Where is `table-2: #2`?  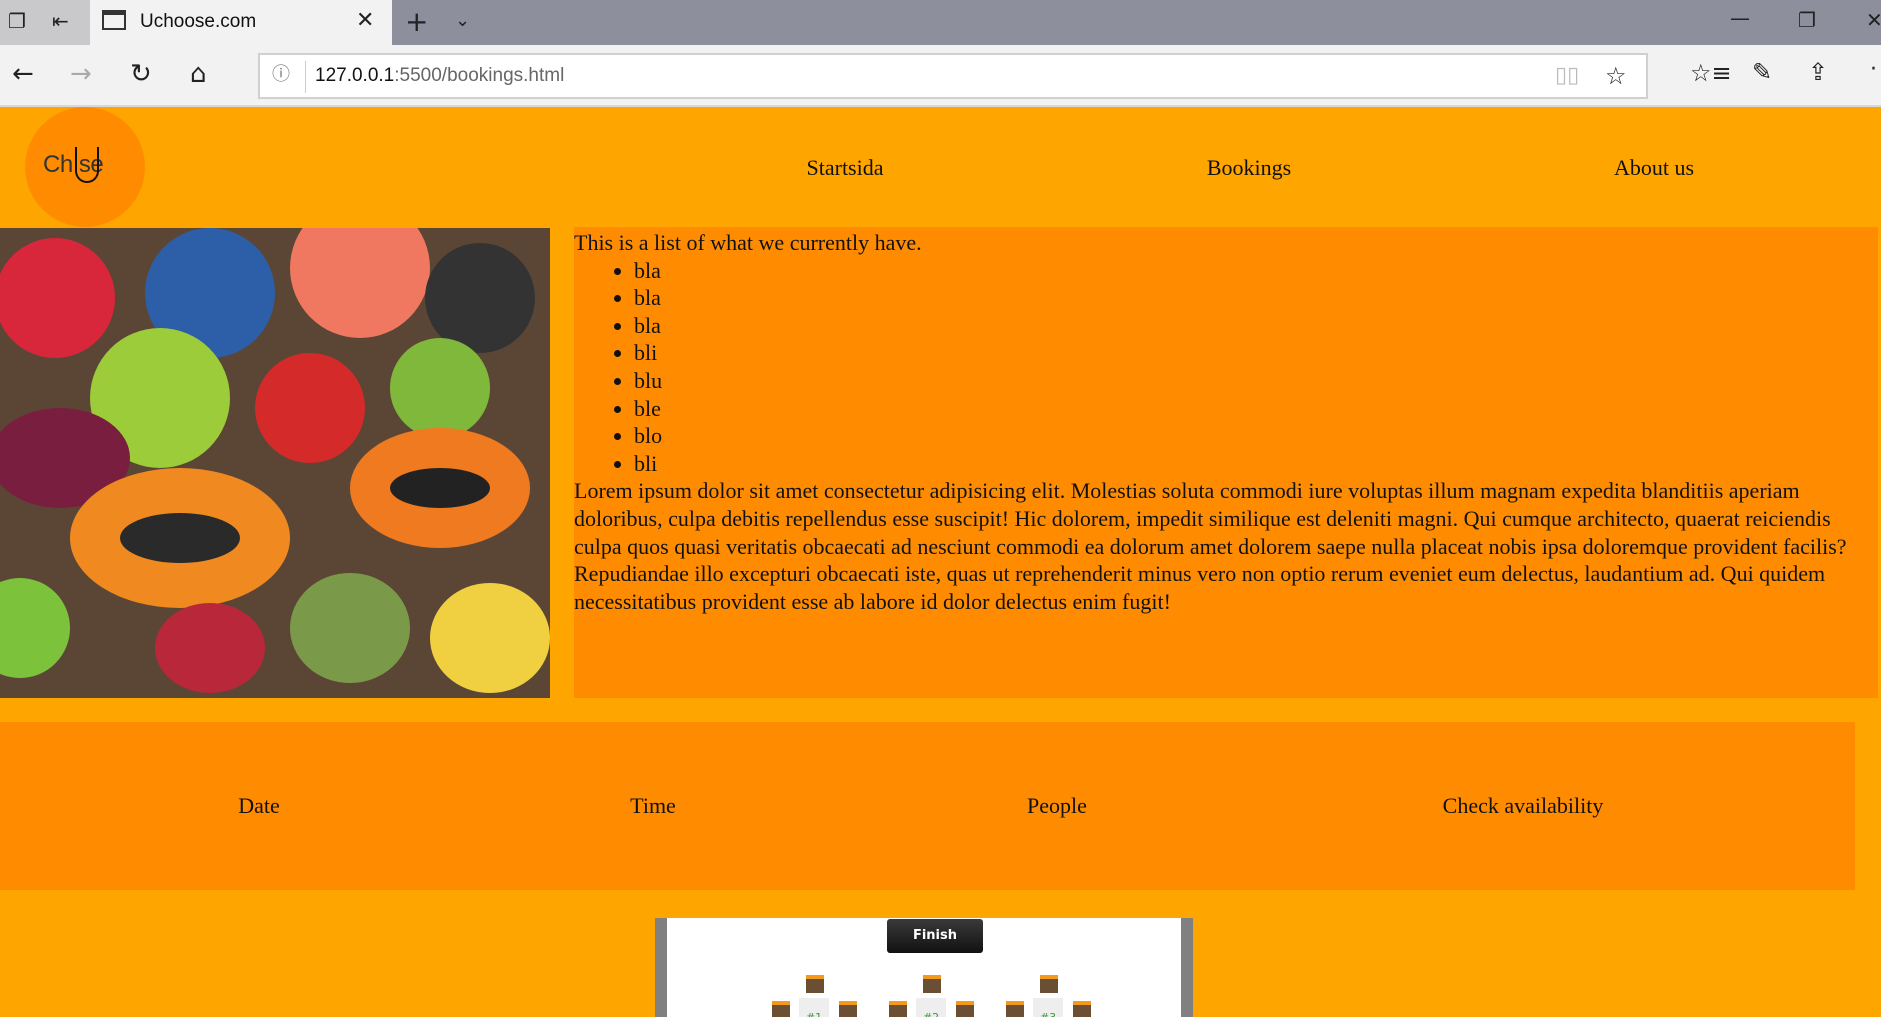
table-2: #2 is located at coordinates (931, 1007).